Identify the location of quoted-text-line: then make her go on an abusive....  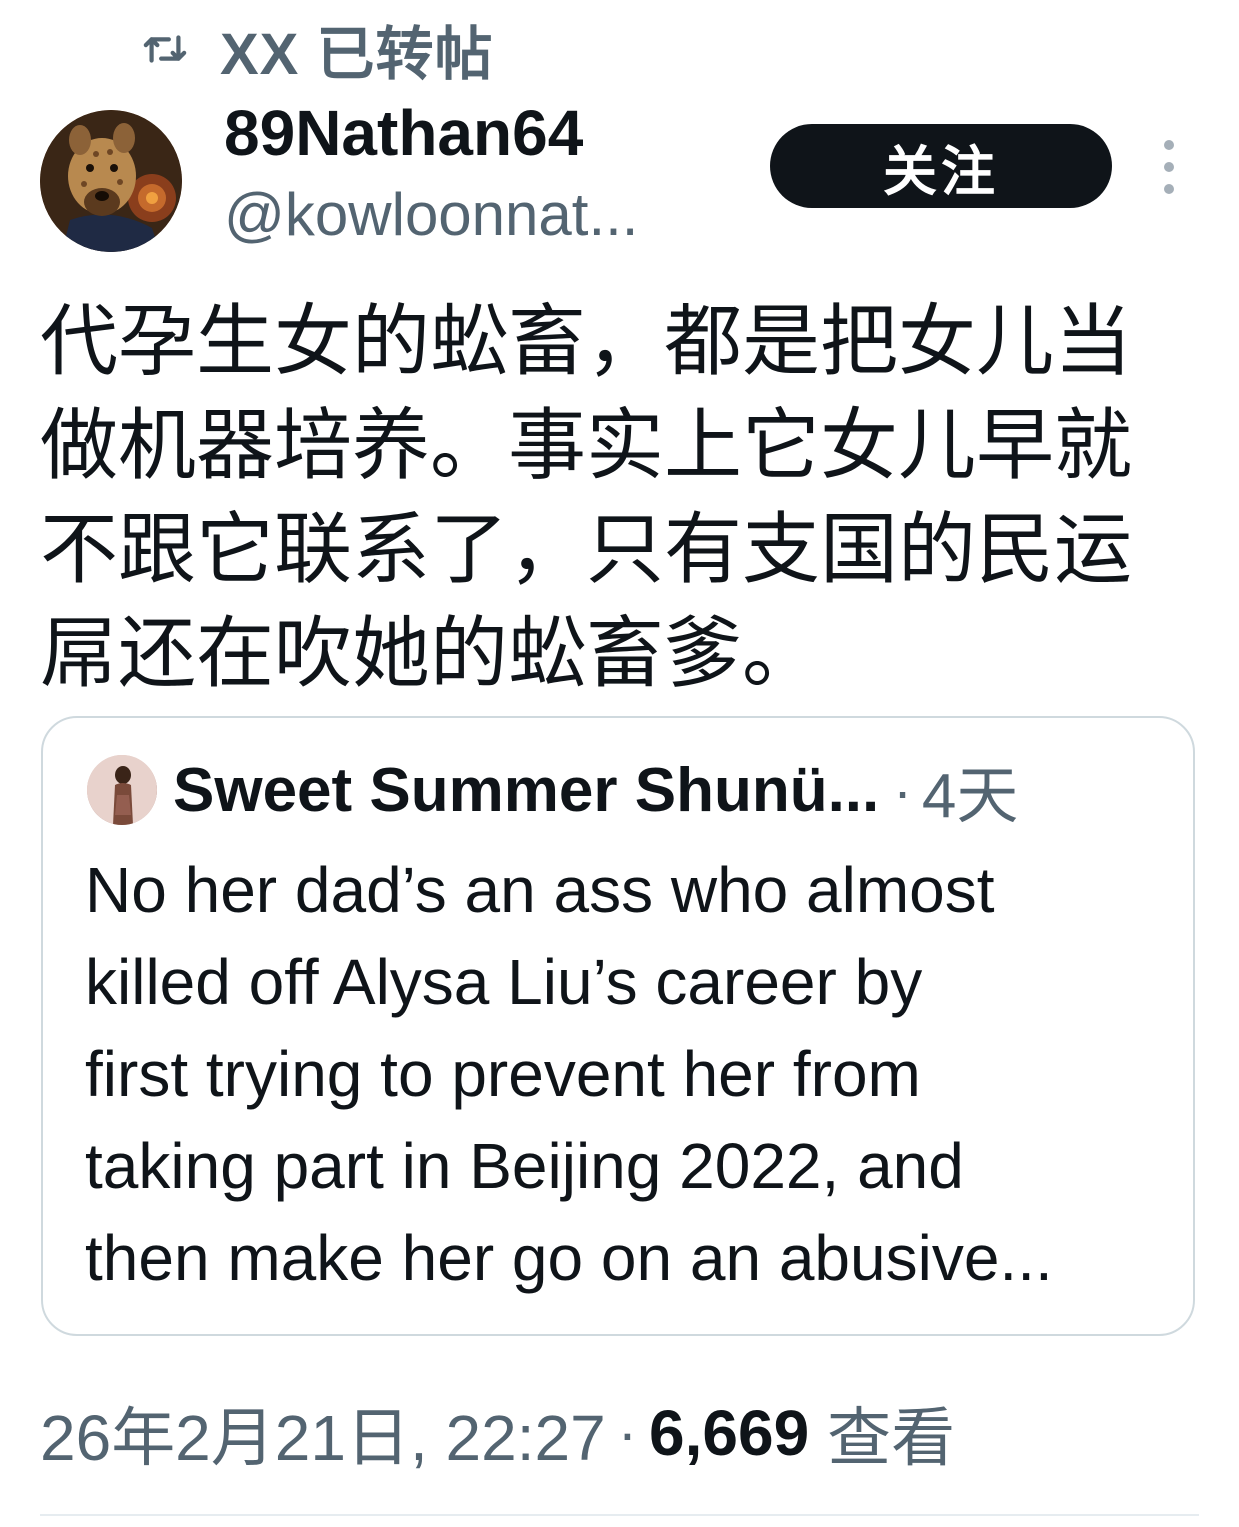
(569, 1258).